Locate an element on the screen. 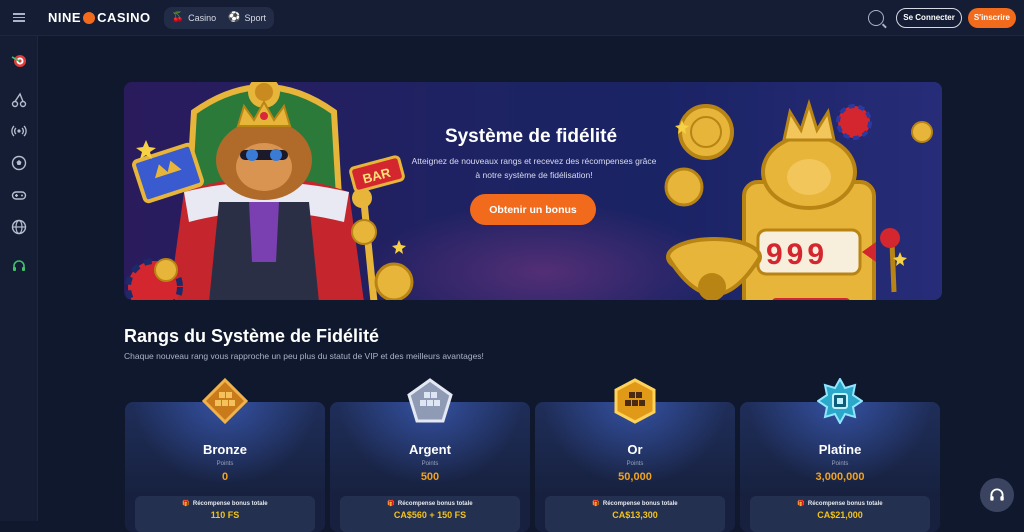 Image resolution: width=1024 pixels, height=532 pixels. reward-box: 🎁 Récompense bonus totale CA$21,000 is located at coordinates (840, 514).